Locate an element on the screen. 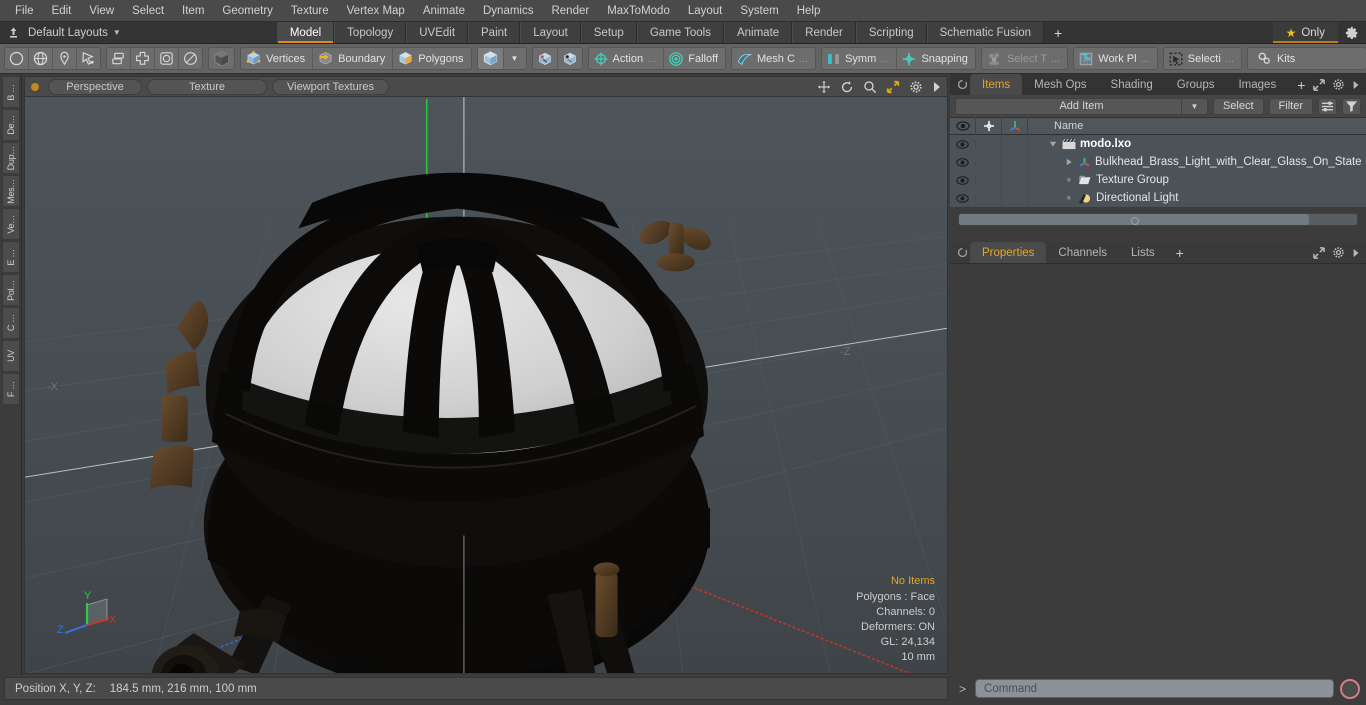 The height and width of the screenshot is (705, 1366). tab-channels: Channels is located at coordinates (1082, 252).